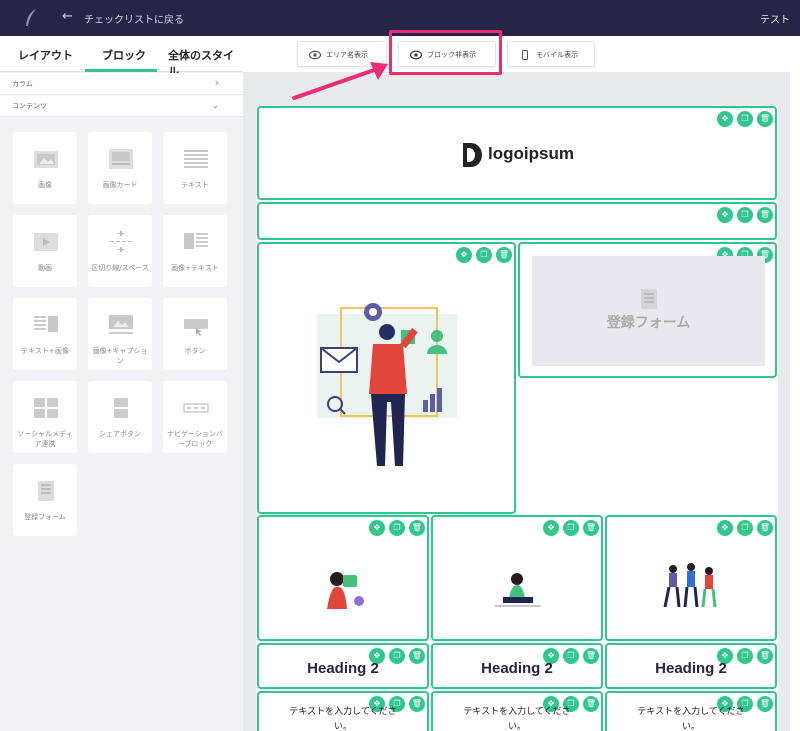 This screenshot has width=800, height=731. I want to click on quill-logo-icon, so click(31, 17).